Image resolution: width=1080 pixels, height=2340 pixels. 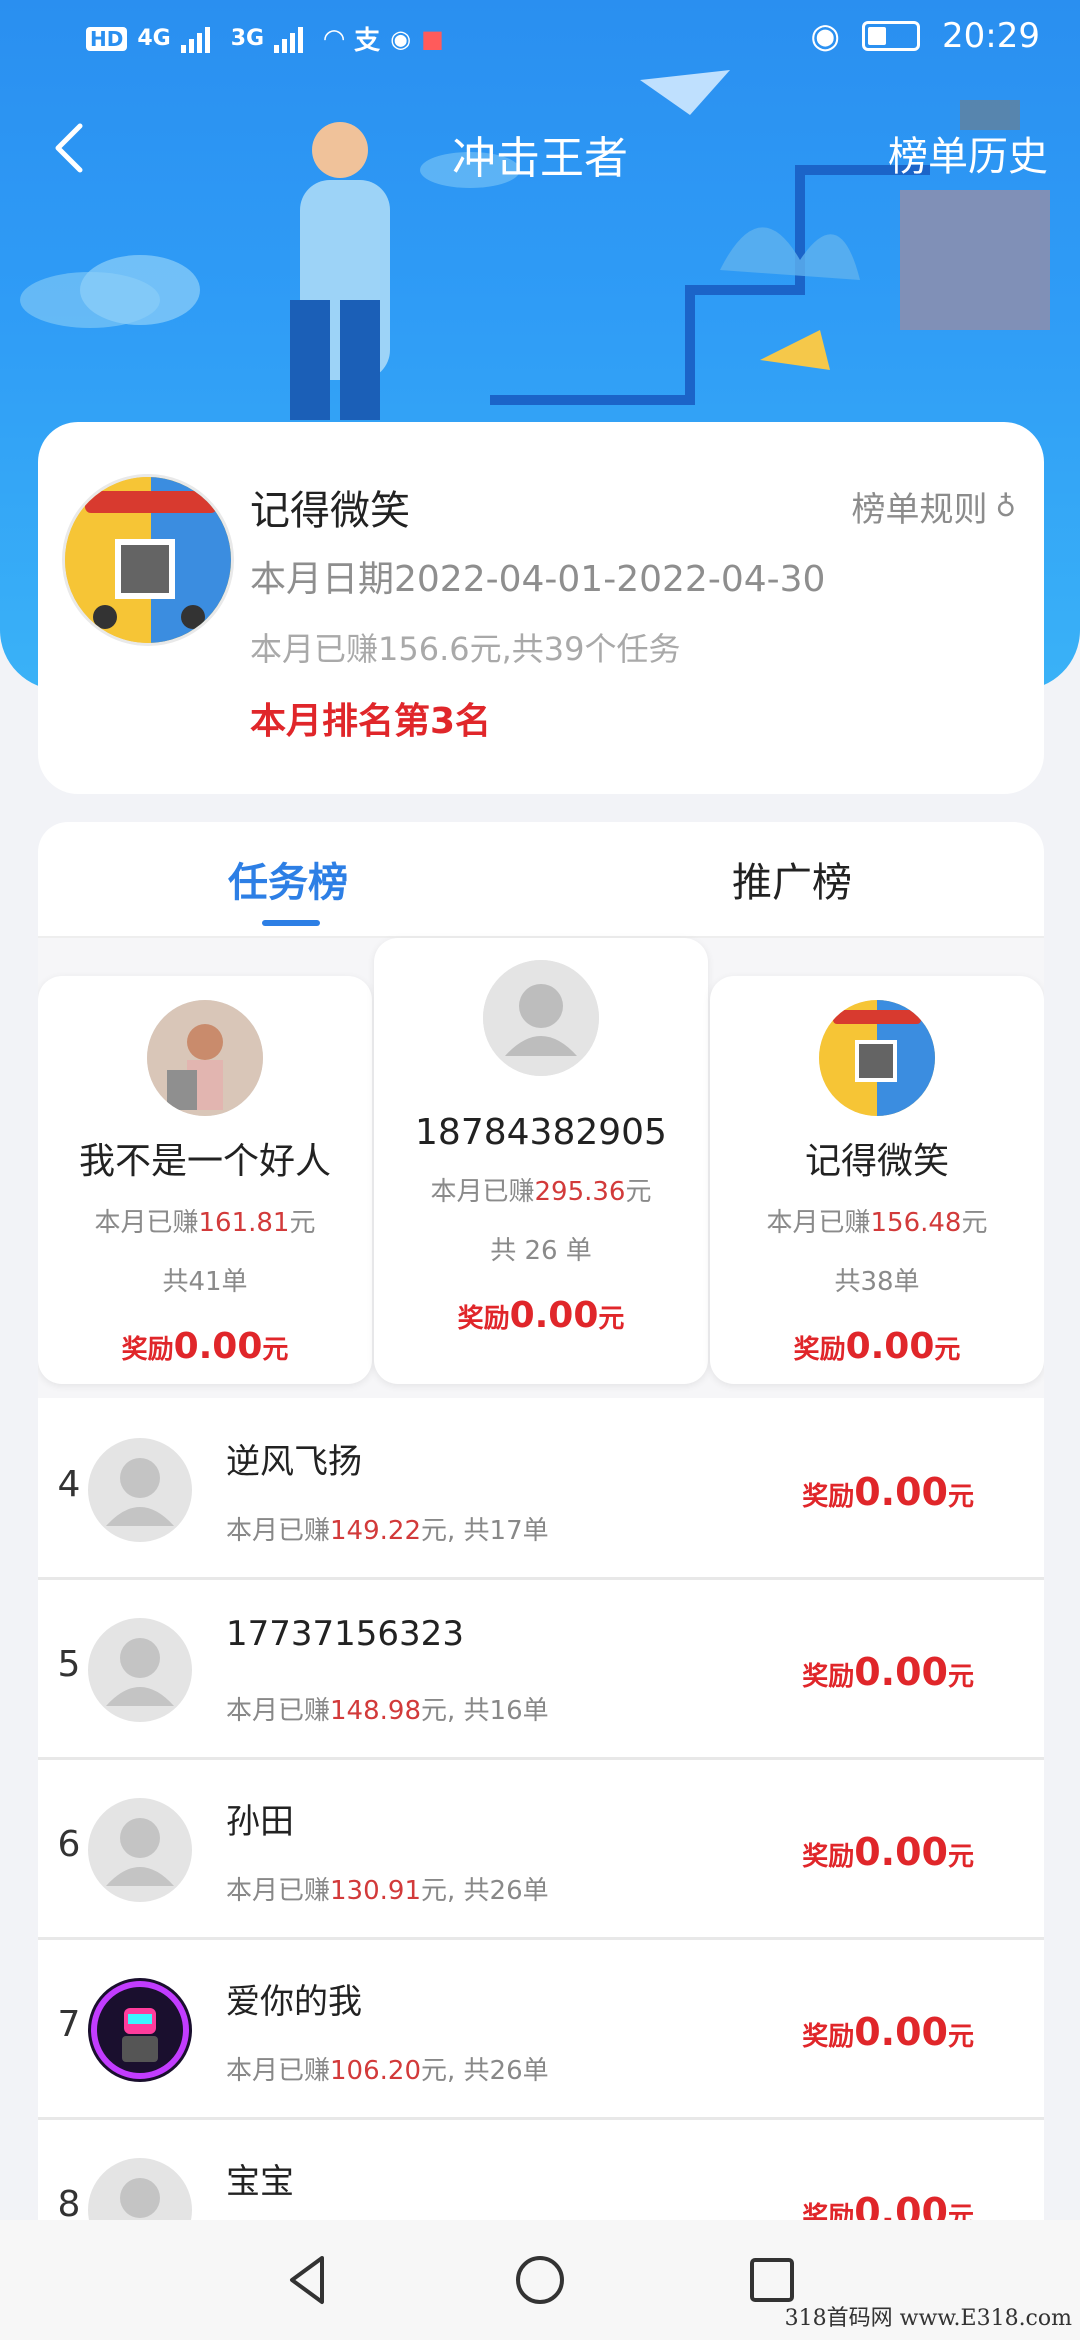 I want to click on rules-button: 榜单规则 ♁, so click(x=933, y=506).